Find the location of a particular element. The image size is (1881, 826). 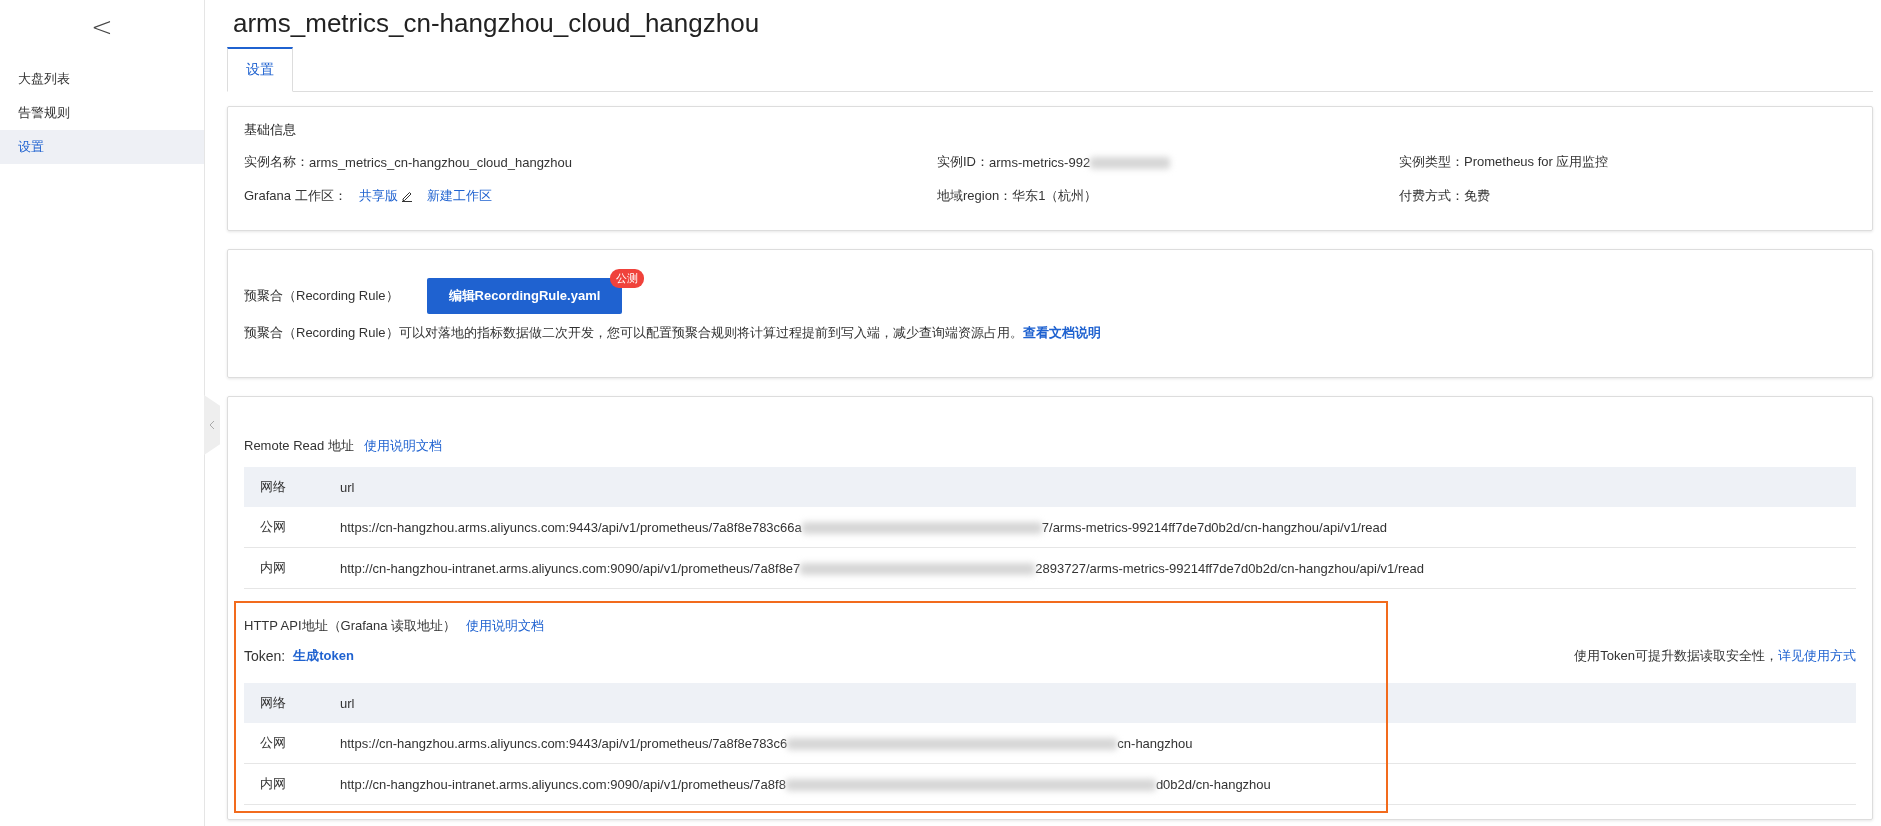

edit-icon is located at coordinates (406, 196).